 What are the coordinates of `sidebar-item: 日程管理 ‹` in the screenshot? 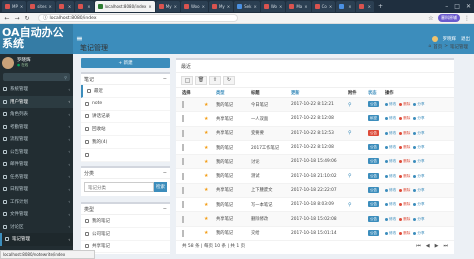 It's located at (36, 189).